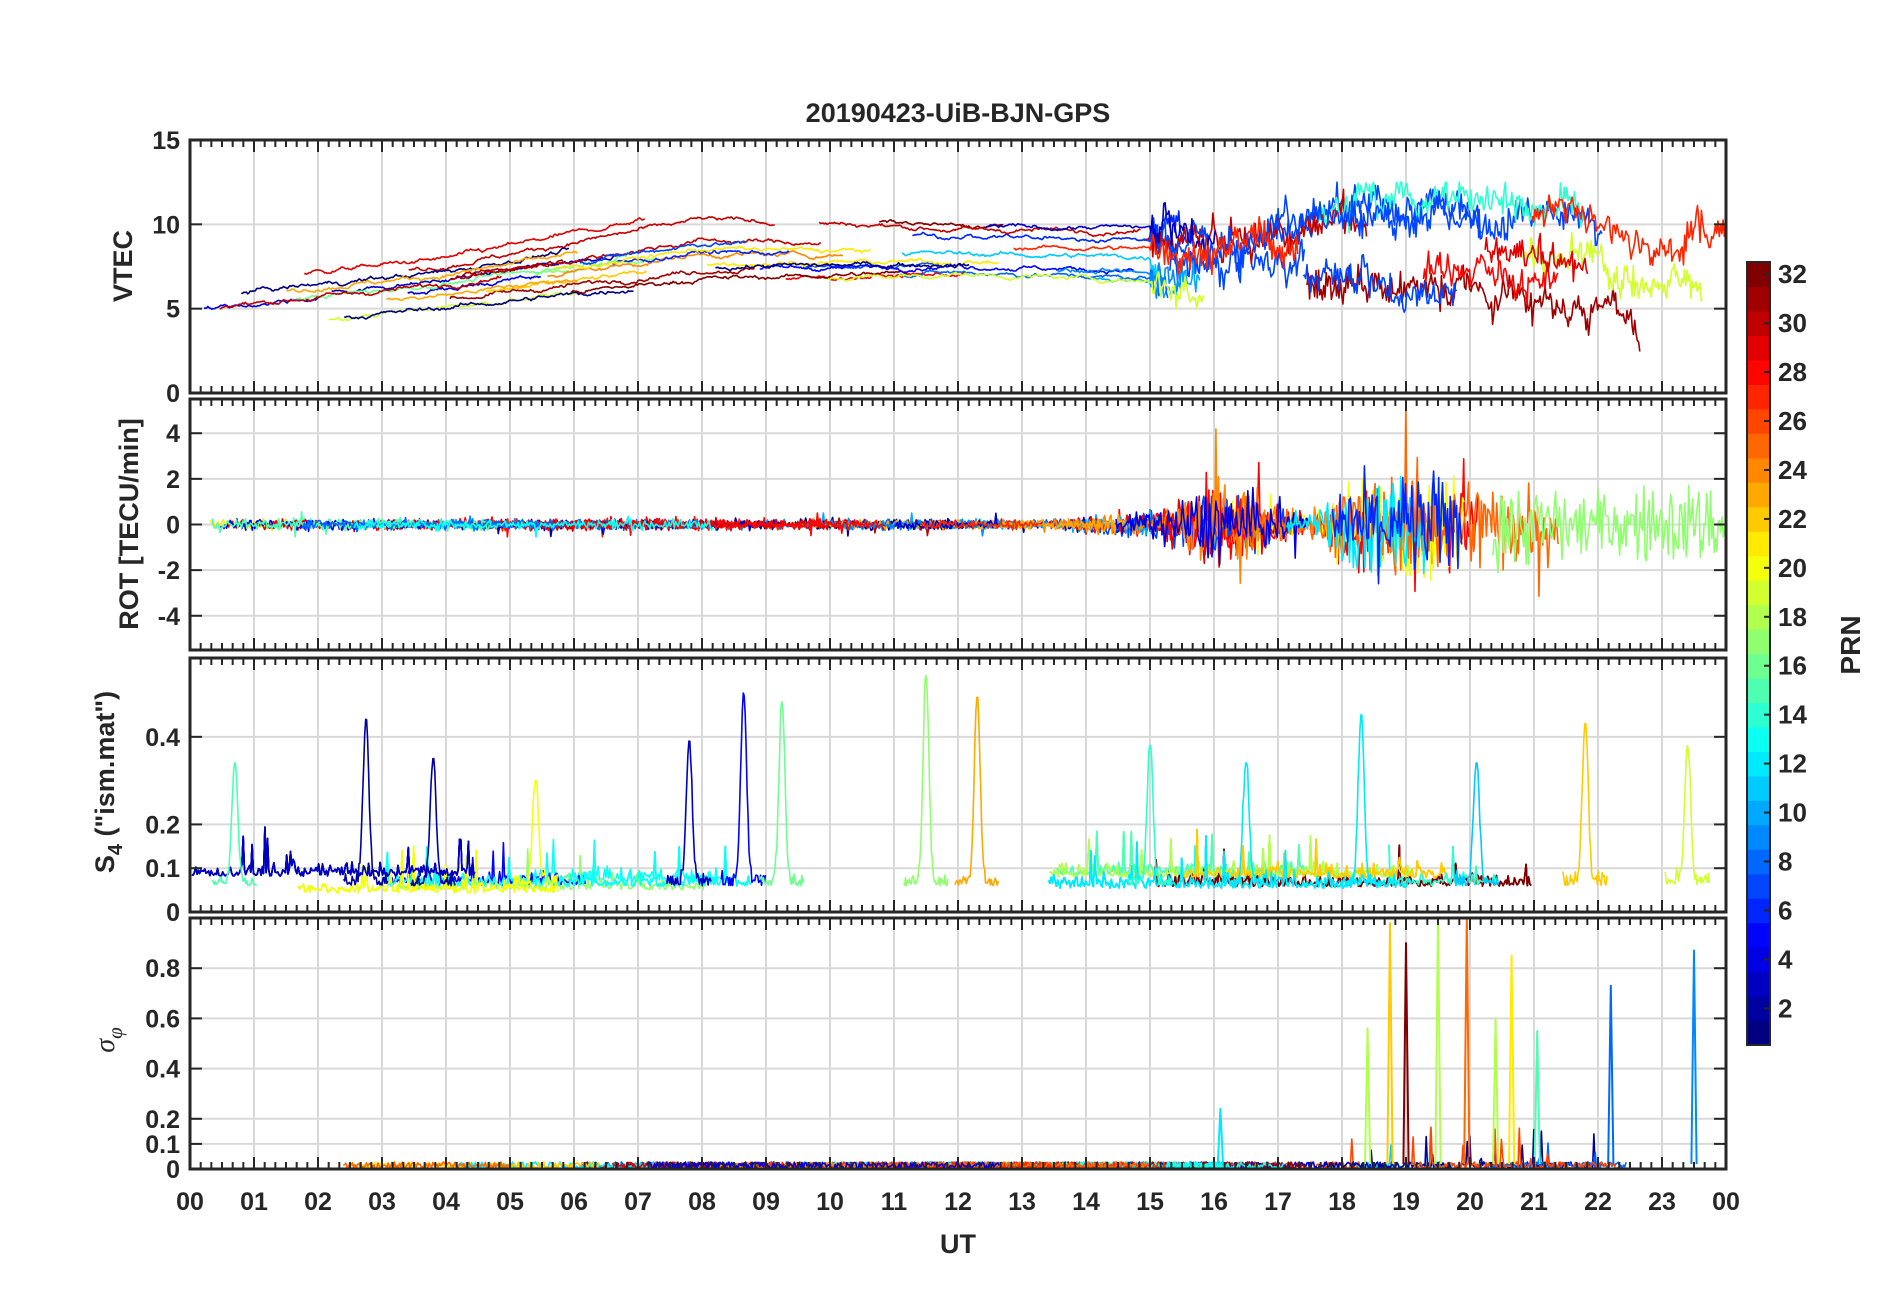  What do you see at coordinates (1792, 519) in the screenshot?
I see `colorbar-tick-label: 22` at bounding box center [1792, 519].